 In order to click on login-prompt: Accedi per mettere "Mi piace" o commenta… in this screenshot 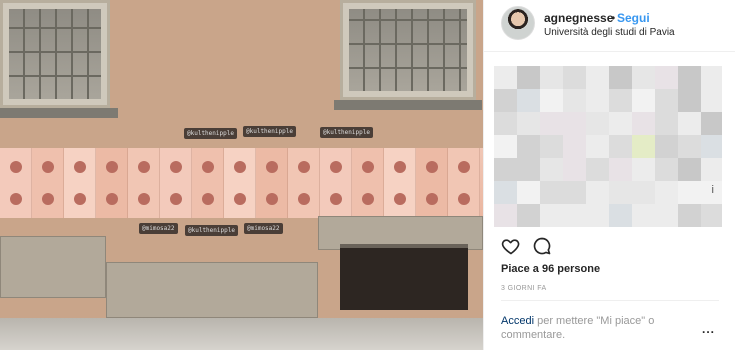, I will do `click(591, 328)`.